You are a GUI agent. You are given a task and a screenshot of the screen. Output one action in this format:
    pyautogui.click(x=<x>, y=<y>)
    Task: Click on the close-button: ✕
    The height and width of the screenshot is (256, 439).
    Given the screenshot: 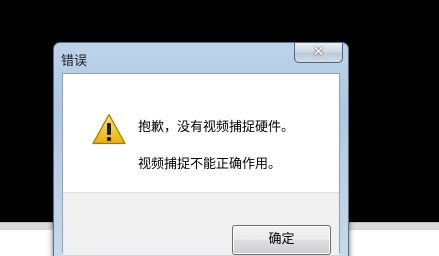 What is the action you would take?
    pyautogui.click(x=318, y=53)
    